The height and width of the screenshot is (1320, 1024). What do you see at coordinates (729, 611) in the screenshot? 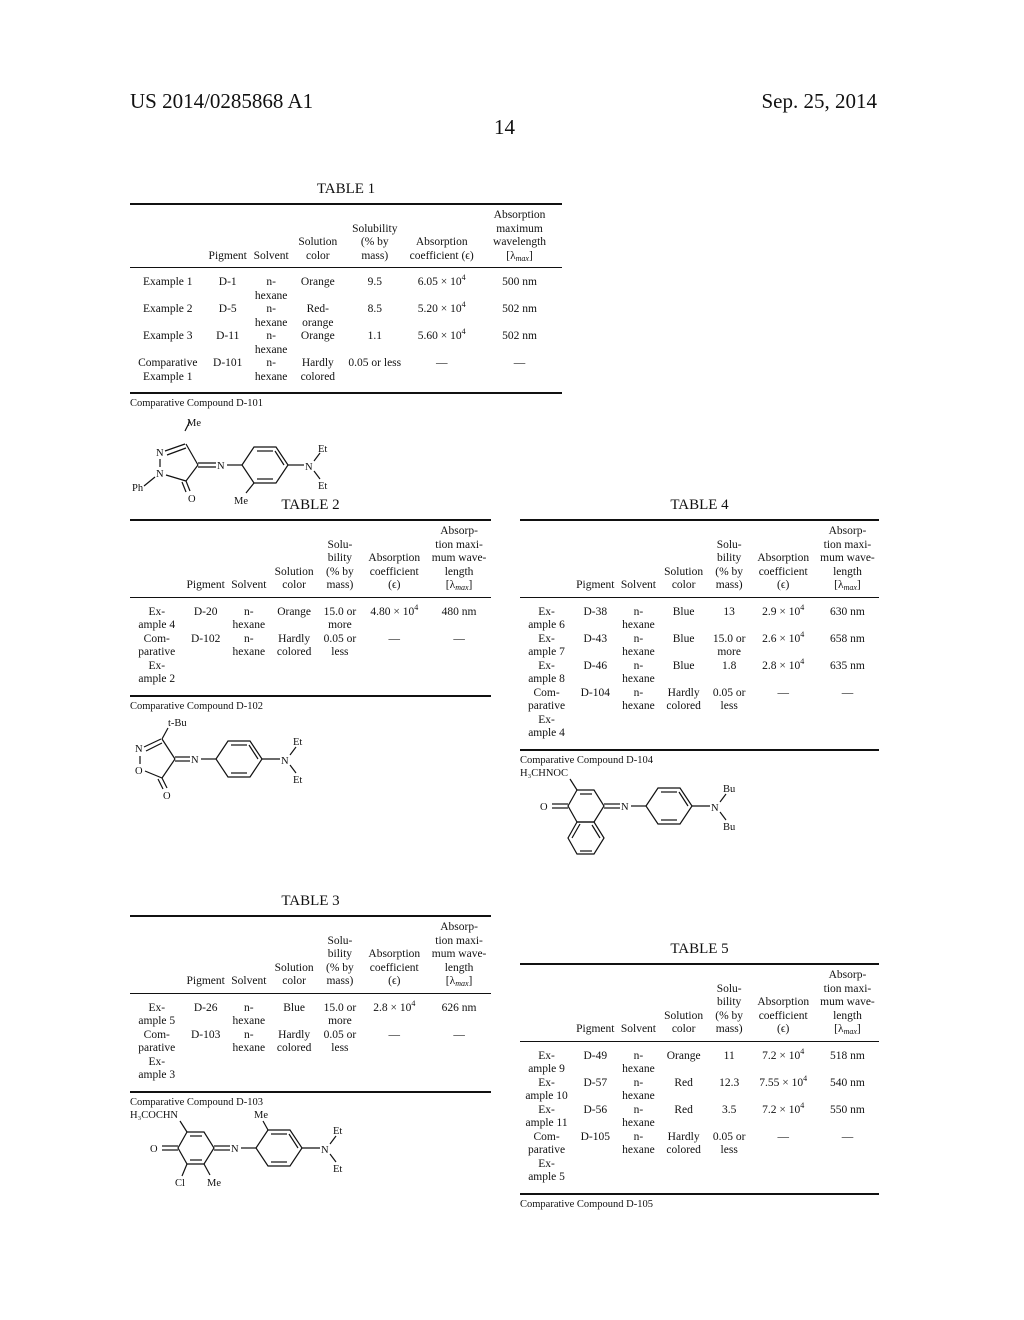
I see `cell-solubility: 13` at bounding box center [729, 611].